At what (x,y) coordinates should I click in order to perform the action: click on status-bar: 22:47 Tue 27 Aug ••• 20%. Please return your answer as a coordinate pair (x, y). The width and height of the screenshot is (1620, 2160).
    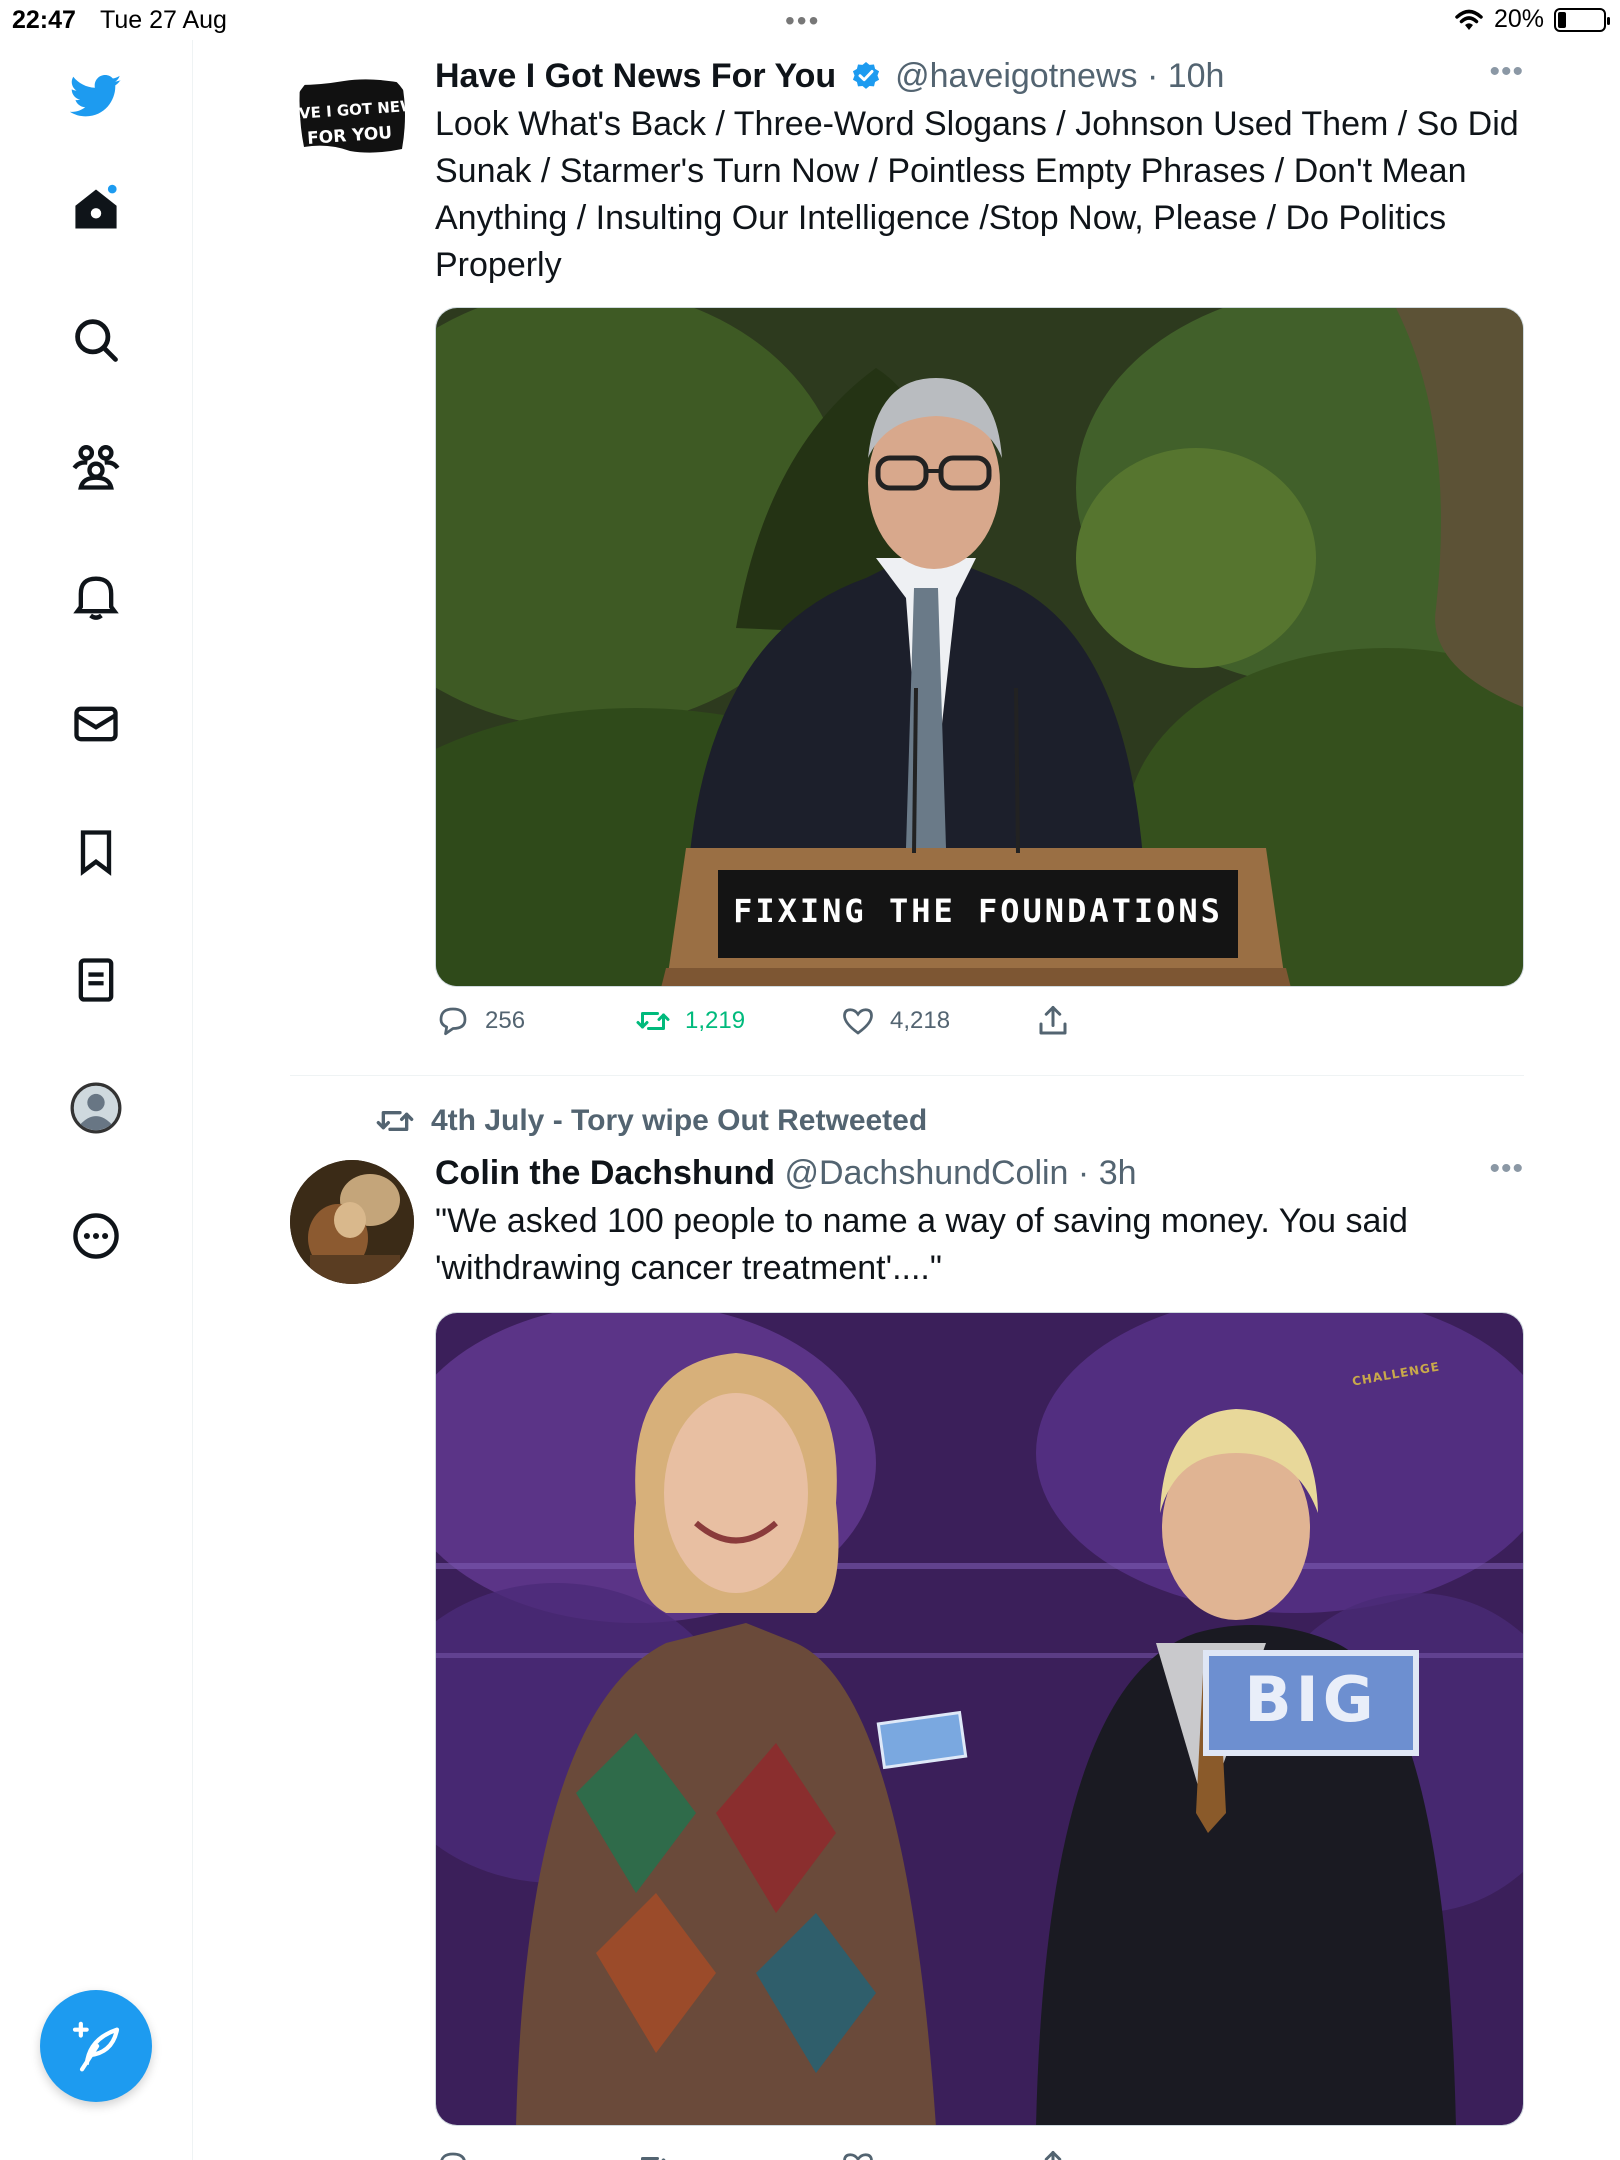
    Looking at the image, I should click on (810, 20).